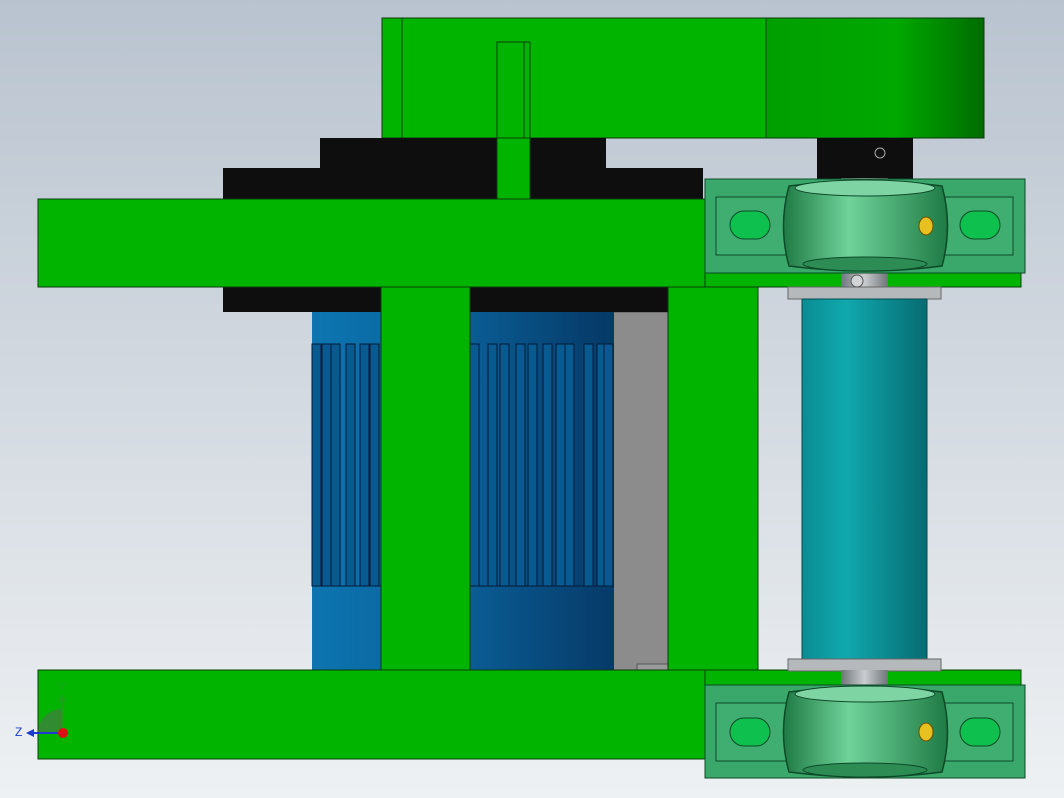 The height and width of the screenshot is (798, 1064). I want to click on lower-bearing-slot-right, so click(980, 732).